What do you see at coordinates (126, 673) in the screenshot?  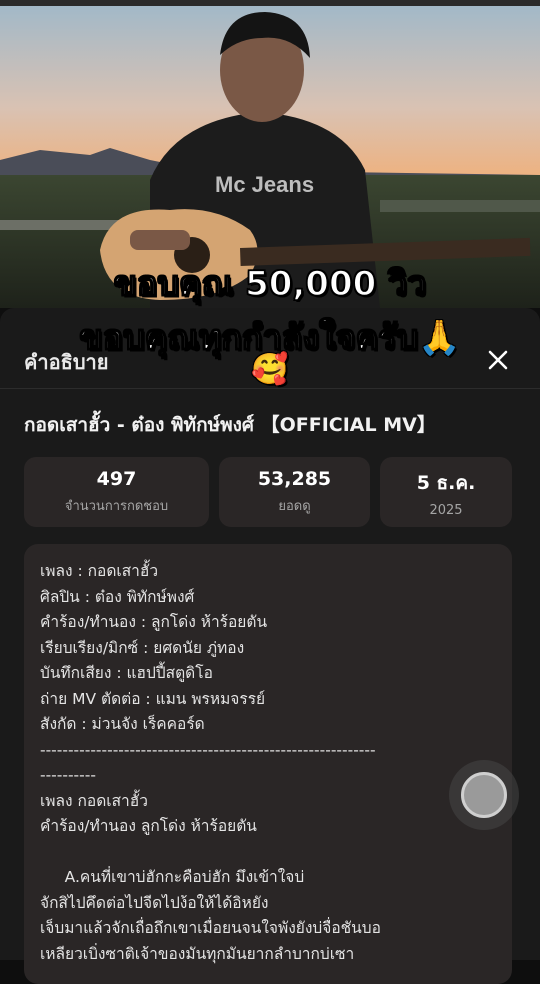 I see `desc-line: บันทึกเสียง : แฮปปี้สตูดิโอ` at bounding box center [126, 673].